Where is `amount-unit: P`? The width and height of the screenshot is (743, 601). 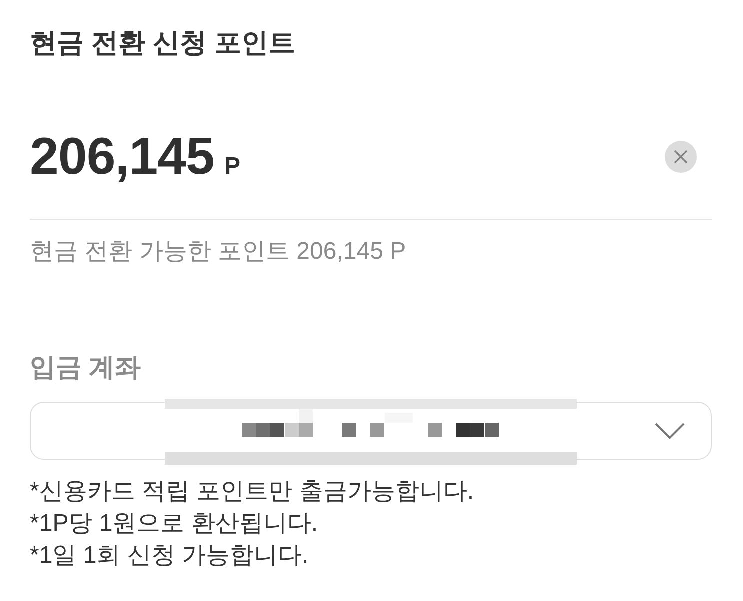 amount-unit: P is located at coordinates (232, 166).